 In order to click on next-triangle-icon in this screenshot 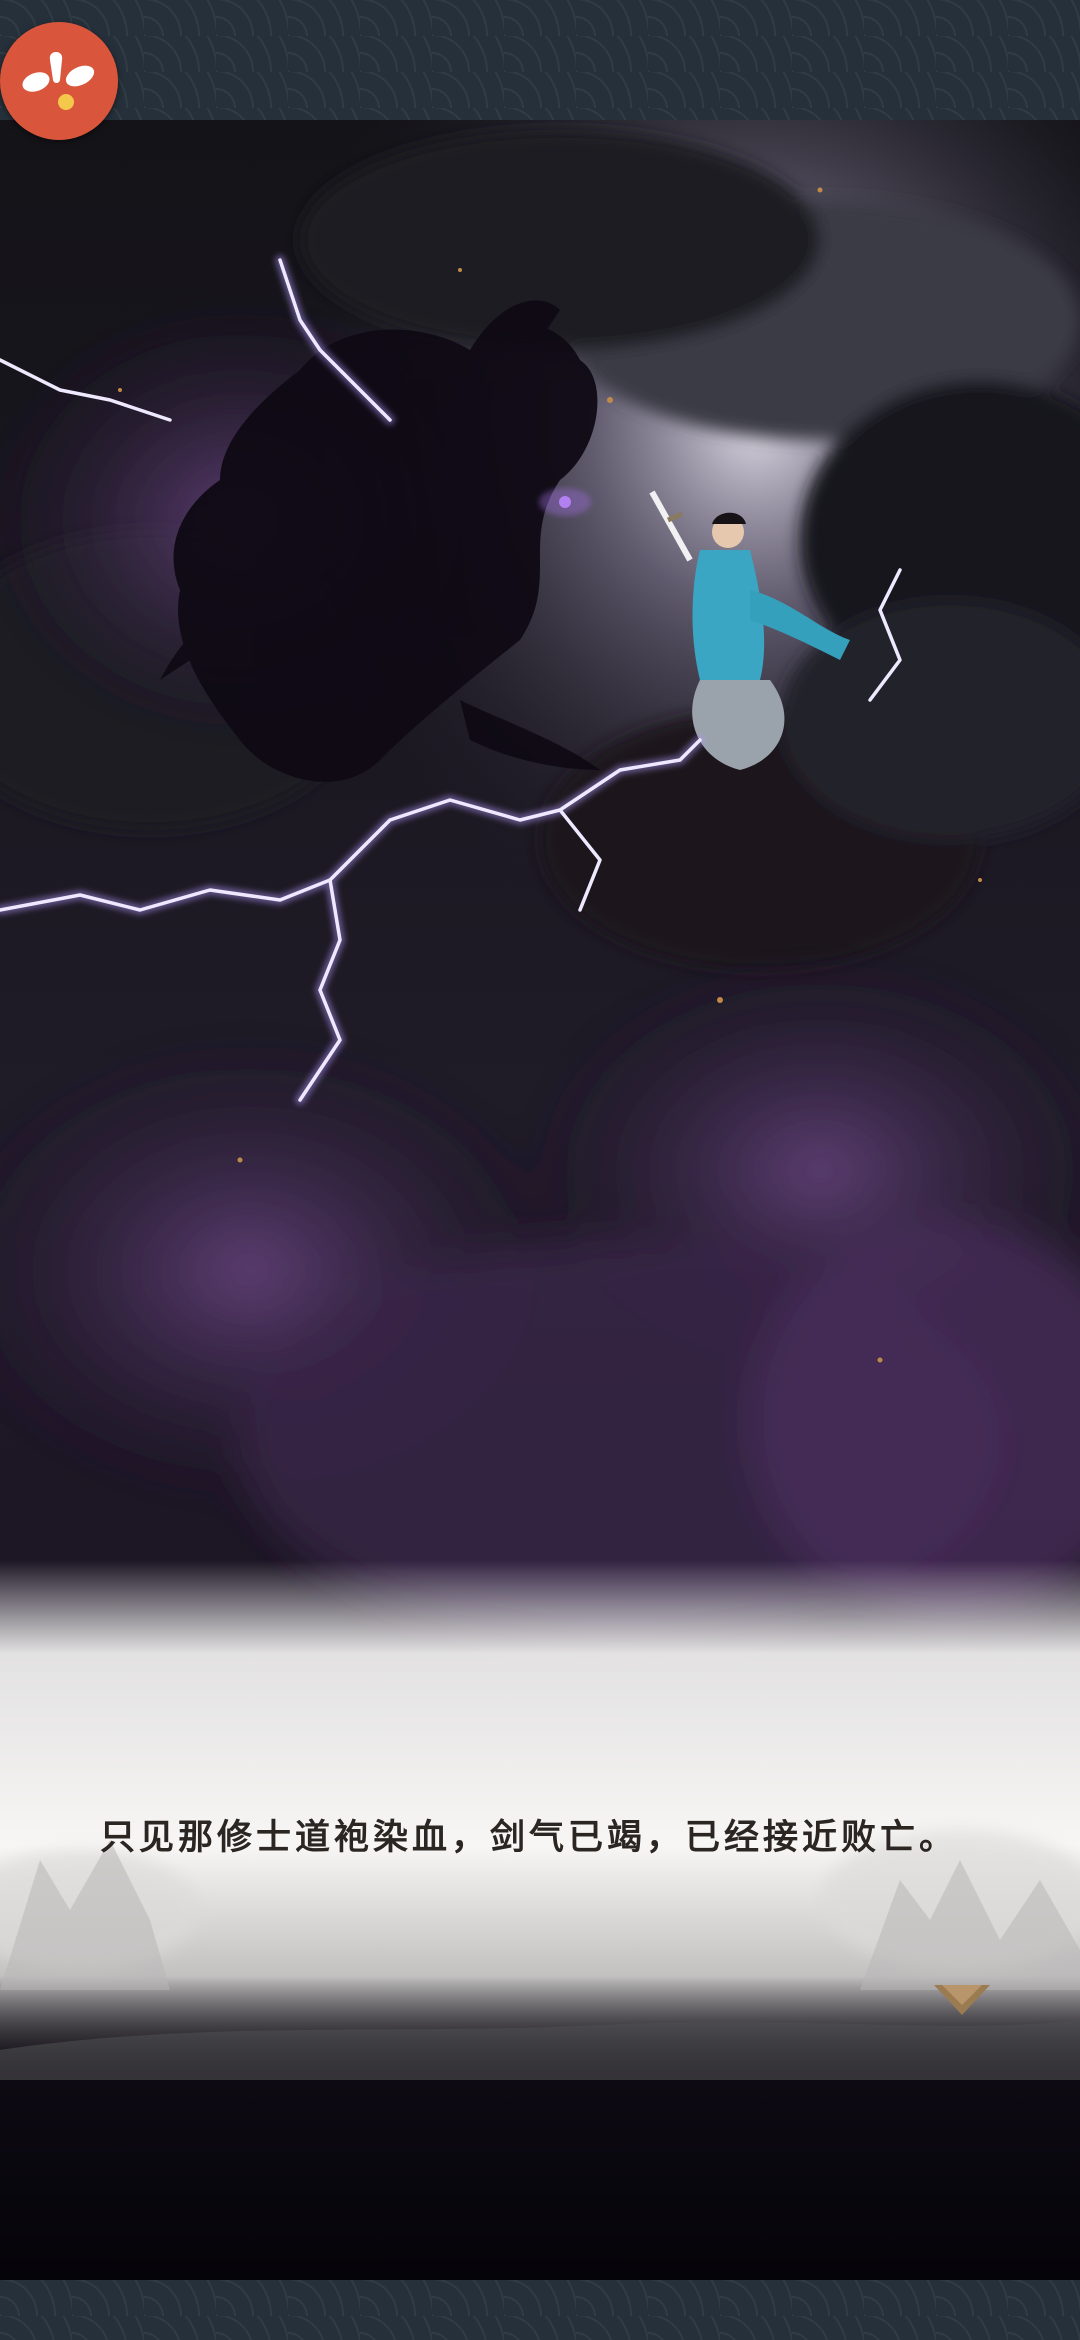, I will do `click(962, 2000)`.